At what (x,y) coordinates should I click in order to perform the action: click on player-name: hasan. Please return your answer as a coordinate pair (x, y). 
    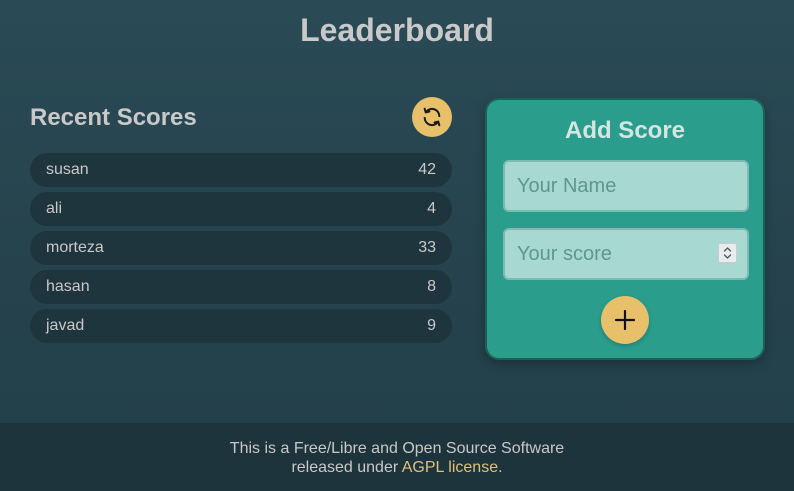
    Looking at the image, I should click on (68, 286).